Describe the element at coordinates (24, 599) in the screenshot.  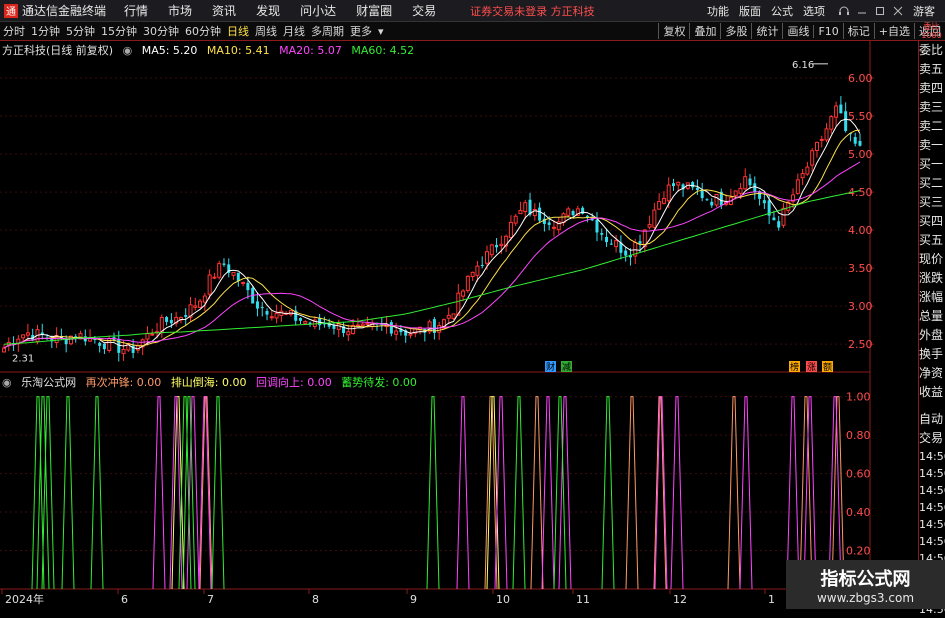
I see `time-tick-label: 2024年` at that location.